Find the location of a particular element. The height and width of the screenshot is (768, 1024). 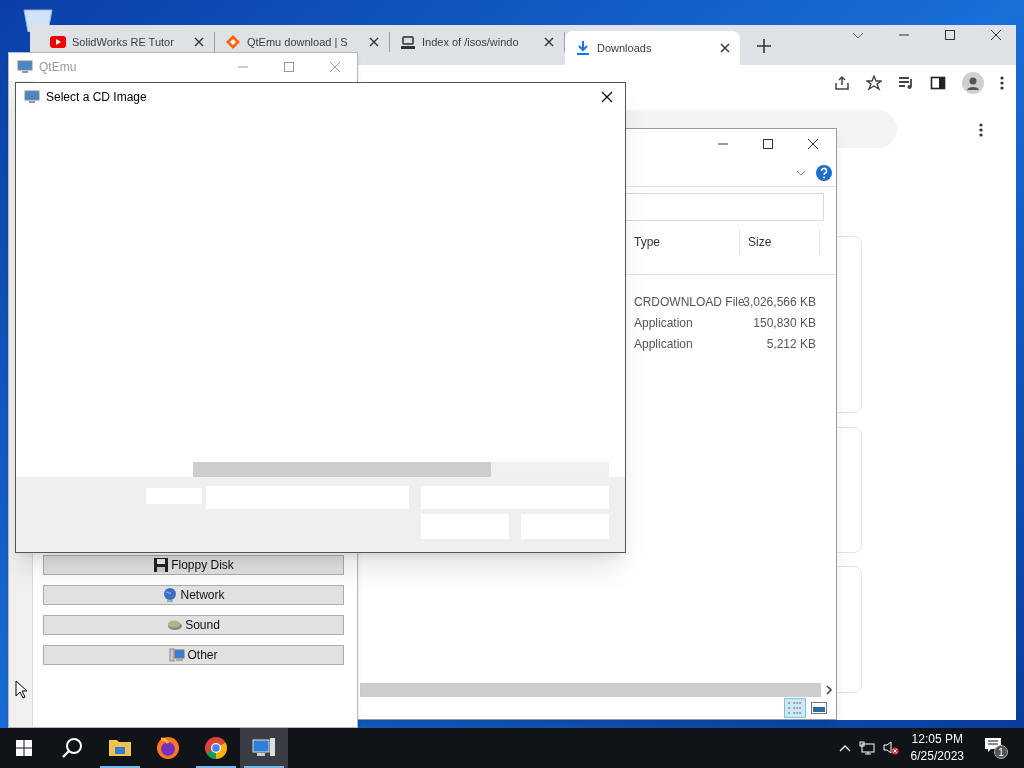

cursor-icon is located at coordinates (21, 689).